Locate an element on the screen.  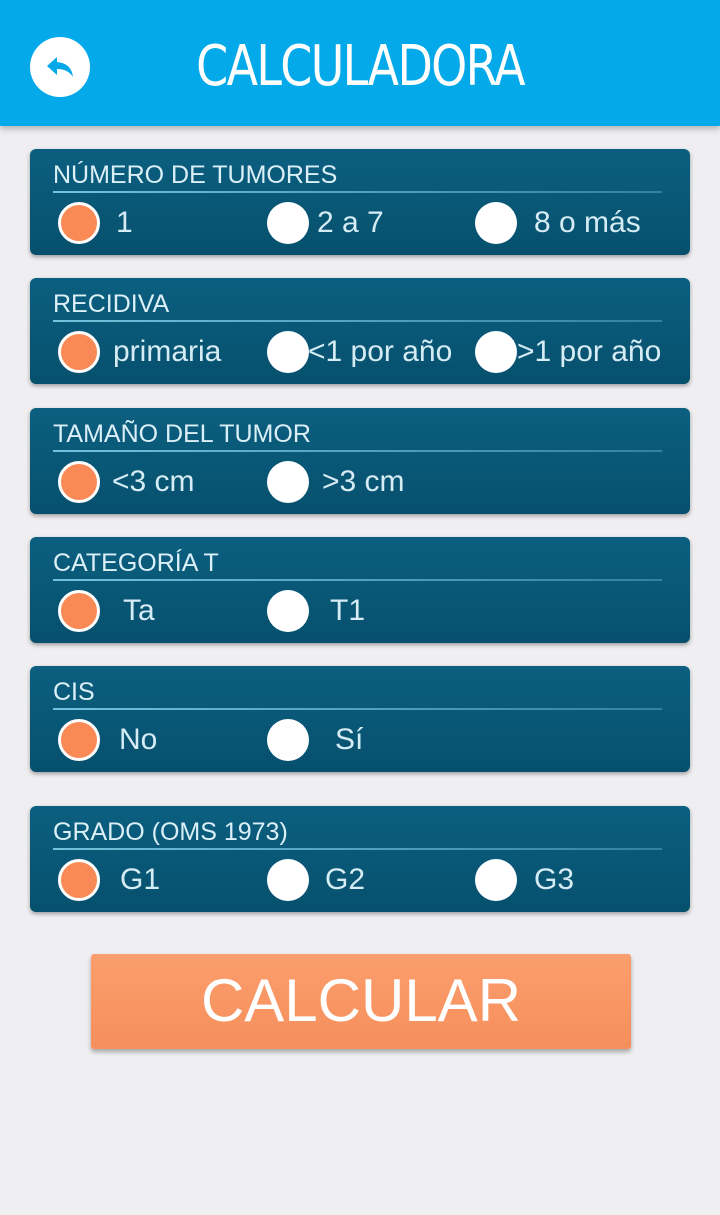
radio-option-si: Sí is located at coordinates (362, 740).